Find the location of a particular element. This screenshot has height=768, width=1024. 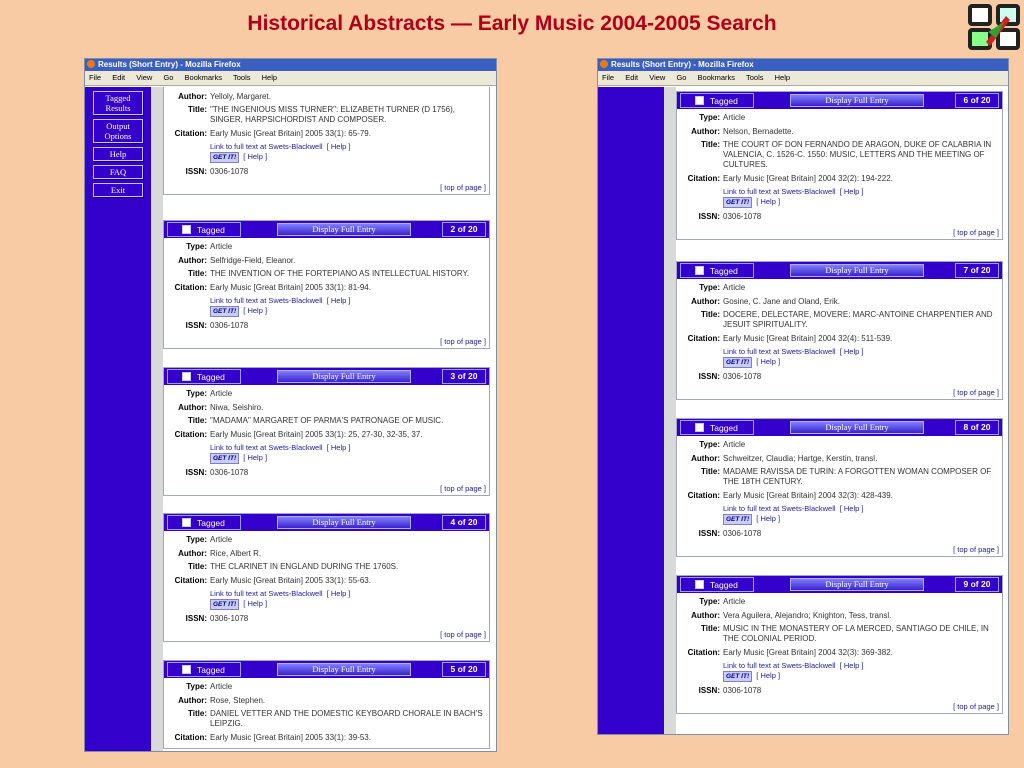

faq-button: FAQ is located at coordinates (118, 172).